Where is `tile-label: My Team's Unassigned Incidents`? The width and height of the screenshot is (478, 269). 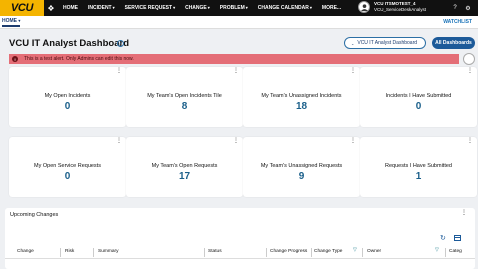
tile-label: My Team's Unassigned Incidents is located at coordinates (301, 96).